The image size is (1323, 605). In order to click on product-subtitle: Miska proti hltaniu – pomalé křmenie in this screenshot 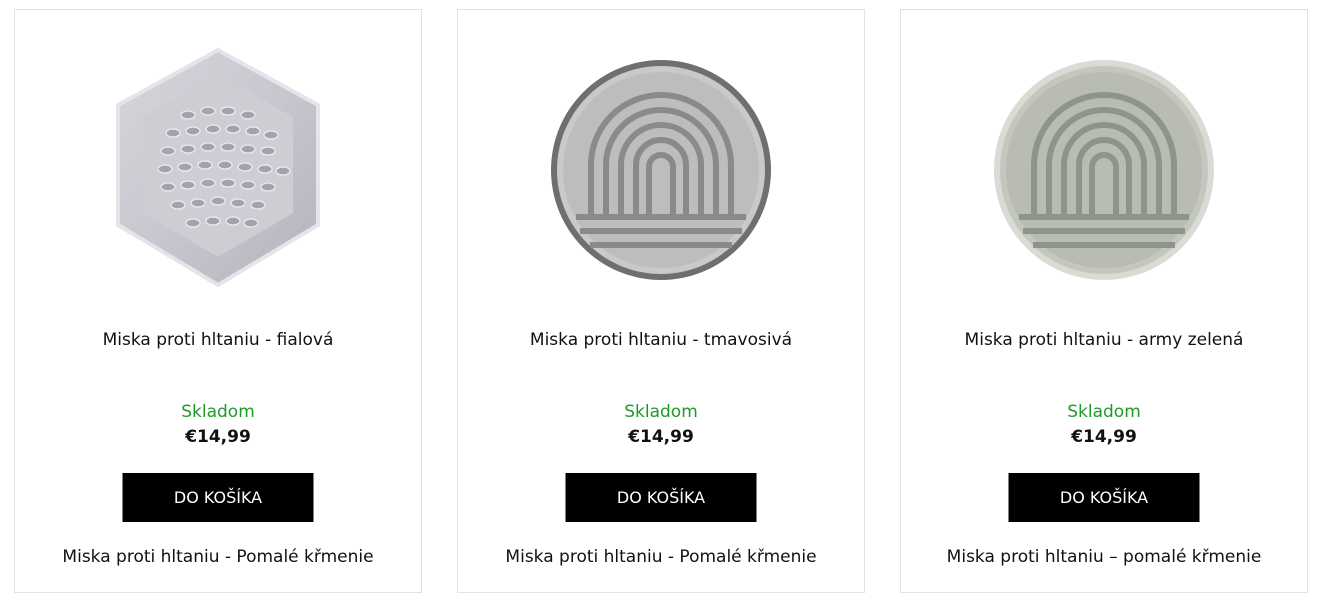, I will do `click(1104, 557)`.